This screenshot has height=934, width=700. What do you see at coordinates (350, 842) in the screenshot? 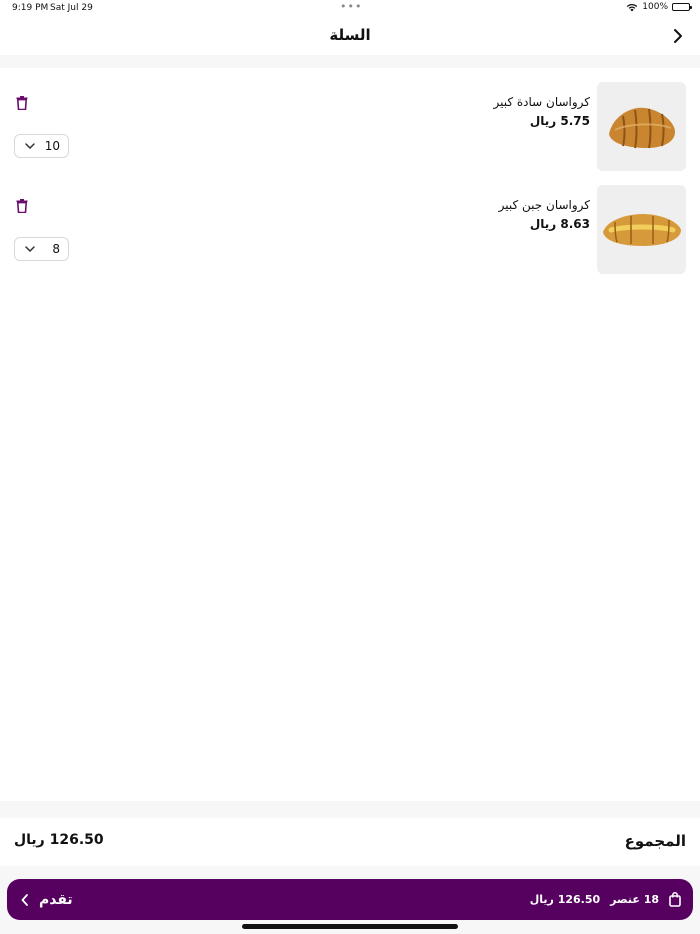
I see `total-row: المجموع 126.50 ريال` at bounding box center [350, 842].